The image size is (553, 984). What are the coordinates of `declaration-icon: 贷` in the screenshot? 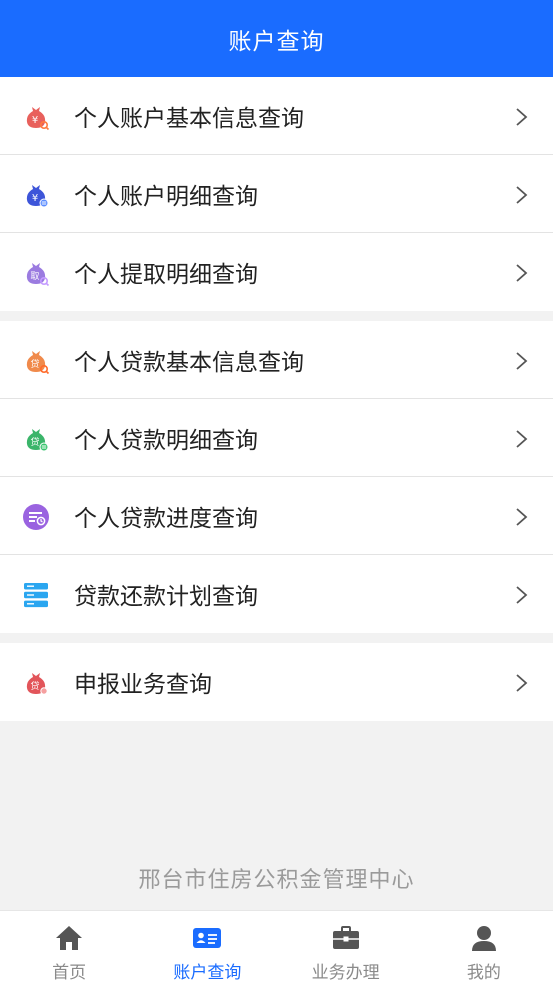 It's located at (37, 684).